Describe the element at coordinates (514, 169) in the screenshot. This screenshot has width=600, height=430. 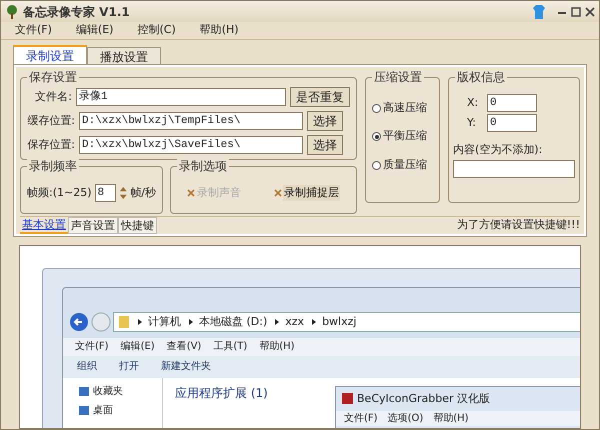
I see `input-field` at that location.